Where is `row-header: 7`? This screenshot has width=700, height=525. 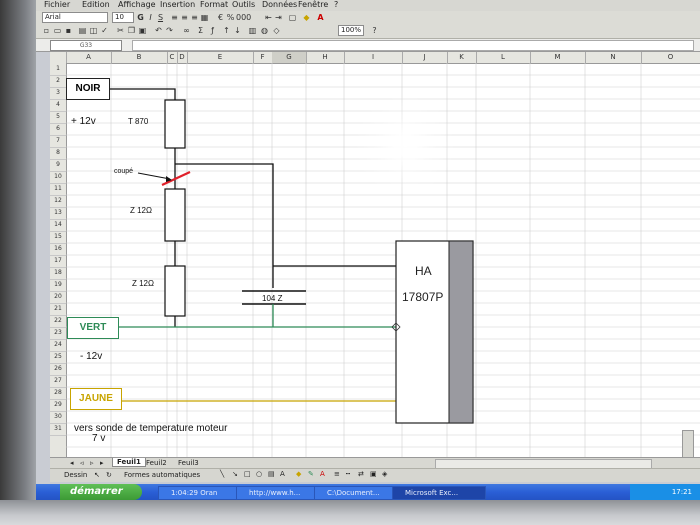
row-header: 7 is located at coordinates (58, 141).